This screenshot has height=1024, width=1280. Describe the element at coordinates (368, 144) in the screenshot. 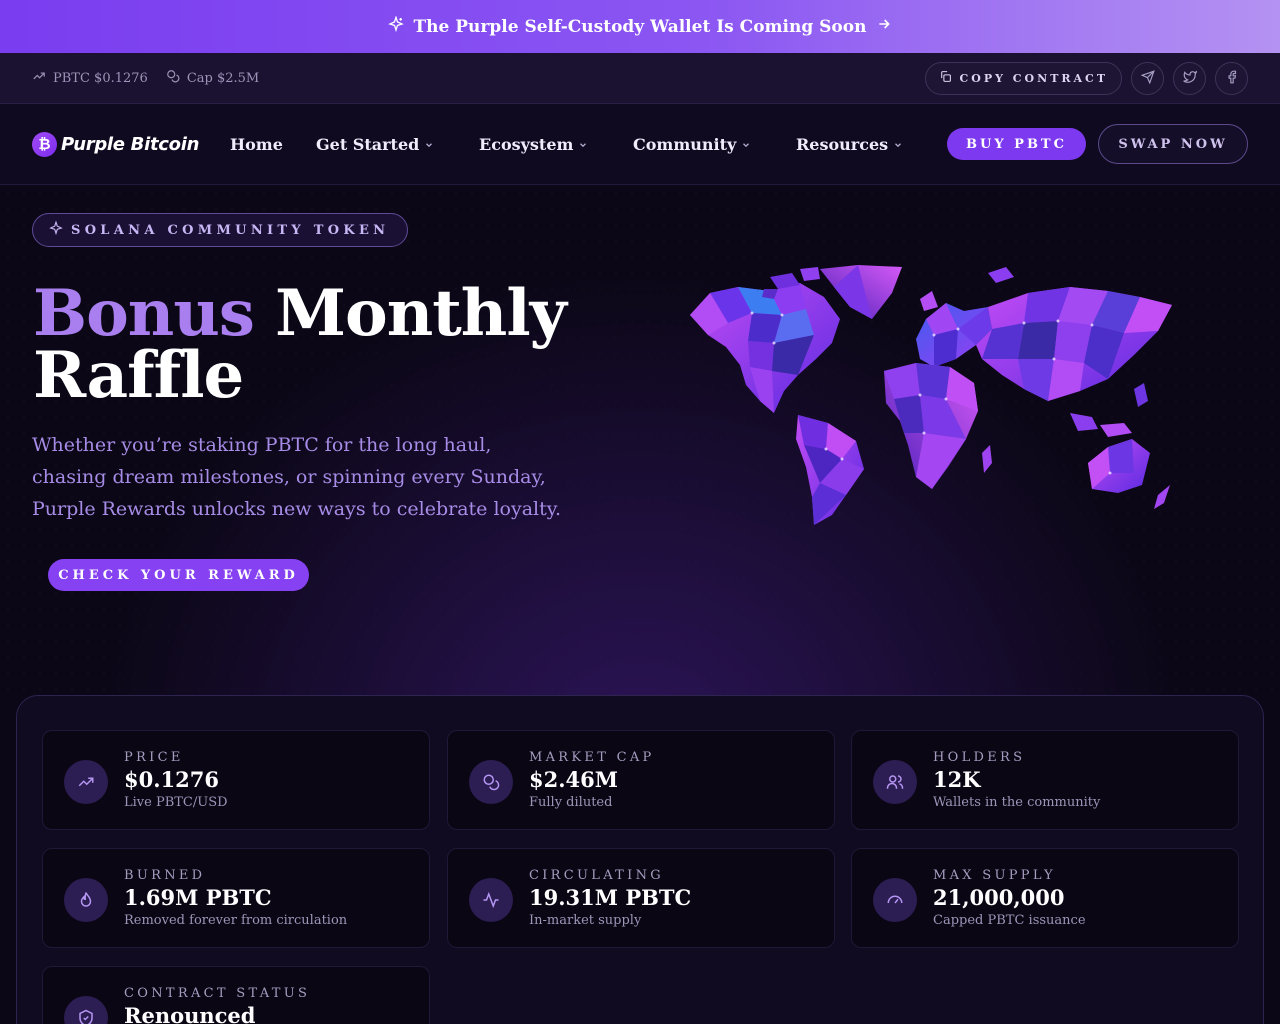

I see `nav-get-started-label: Get Started` at that location.